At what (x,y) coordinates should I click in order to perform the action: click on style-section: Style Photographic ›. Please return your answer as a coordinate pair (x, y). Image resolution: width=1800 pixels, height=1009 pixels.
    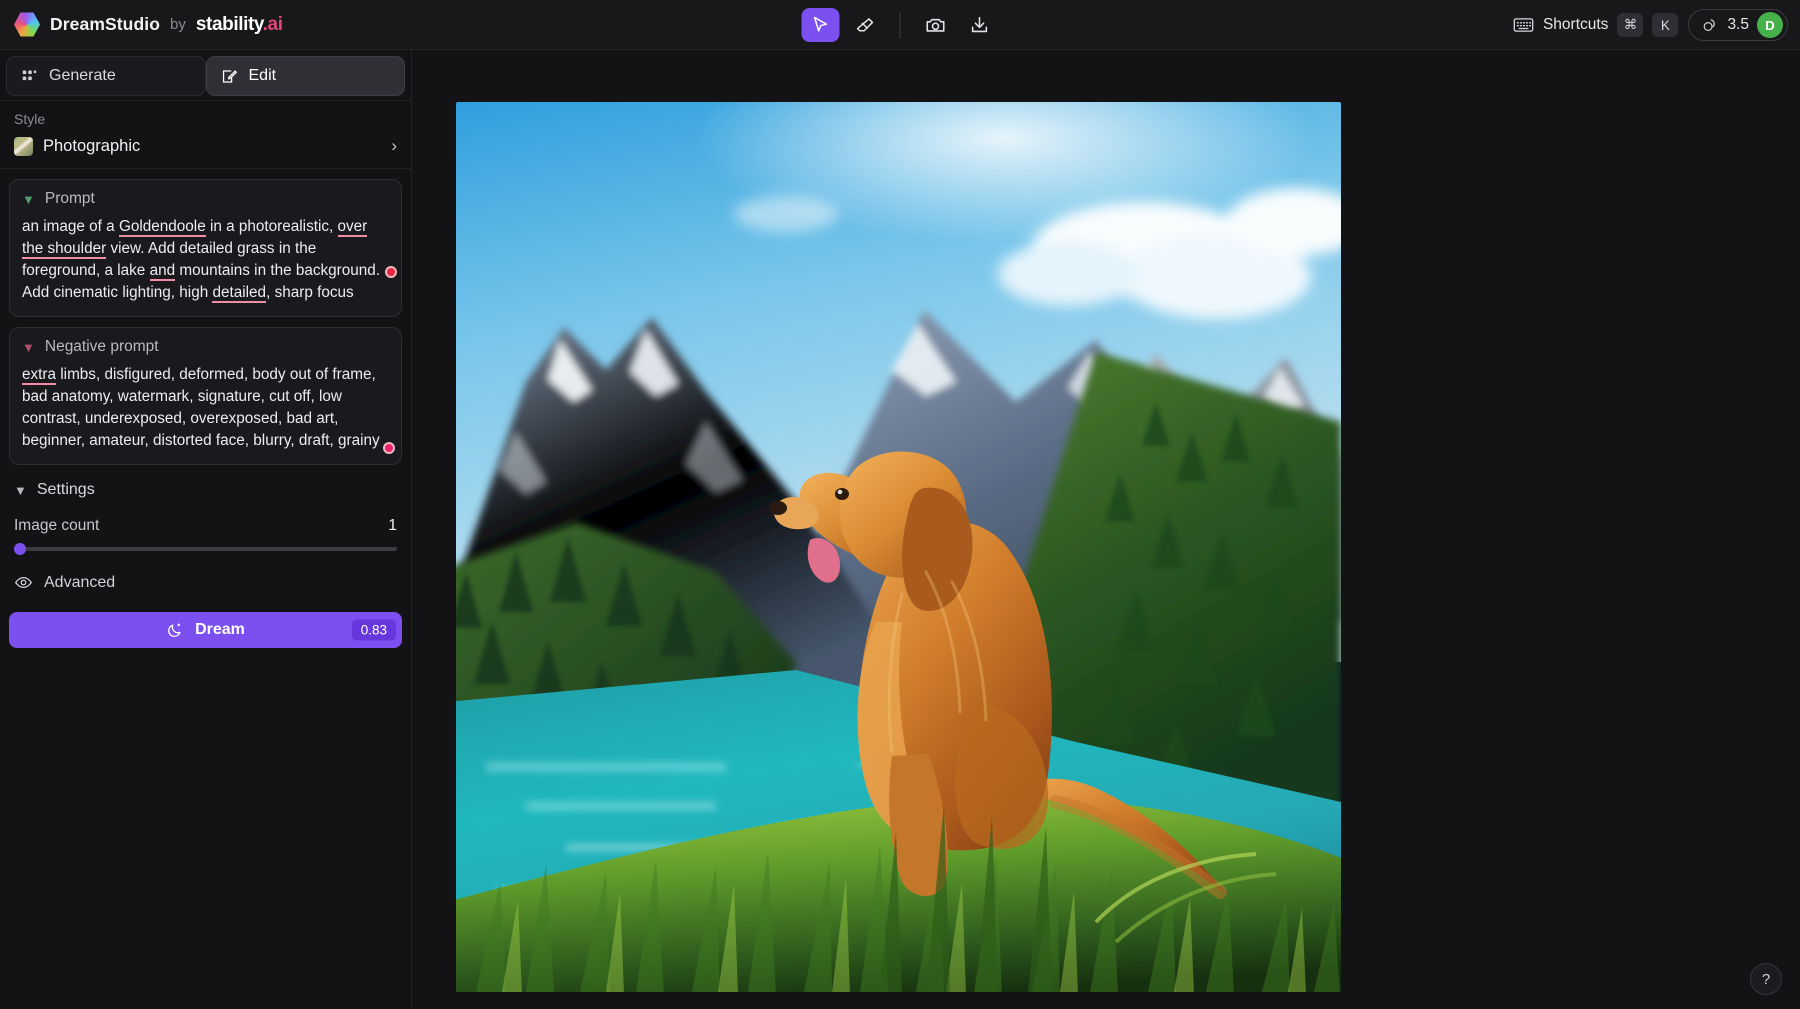
    Looking at the image, I should click on (205, 134).